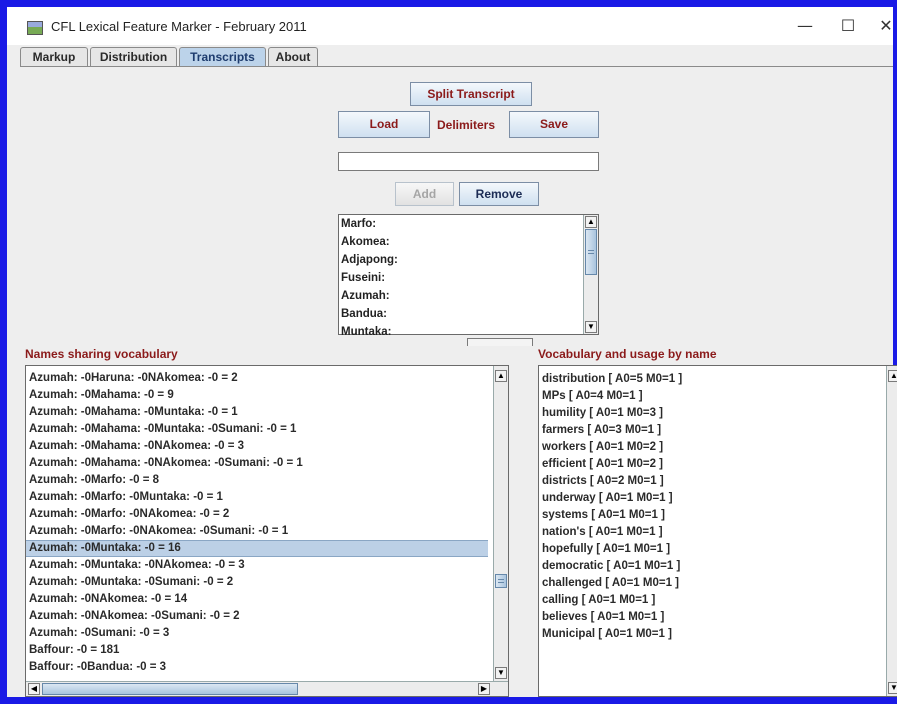 The image size is (897, 704). Describe the element at coordinates (293, 56) in the screenshot. I see `tab-about: About` at that location.